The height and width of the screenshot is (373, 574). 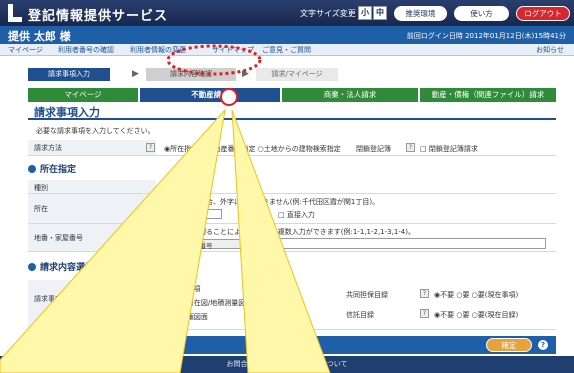 What do you see at coordinates (373, 149) in the screenshot?
I see `closed-register-label: 閉鎖登記簿` at bounding box center [373, 149].